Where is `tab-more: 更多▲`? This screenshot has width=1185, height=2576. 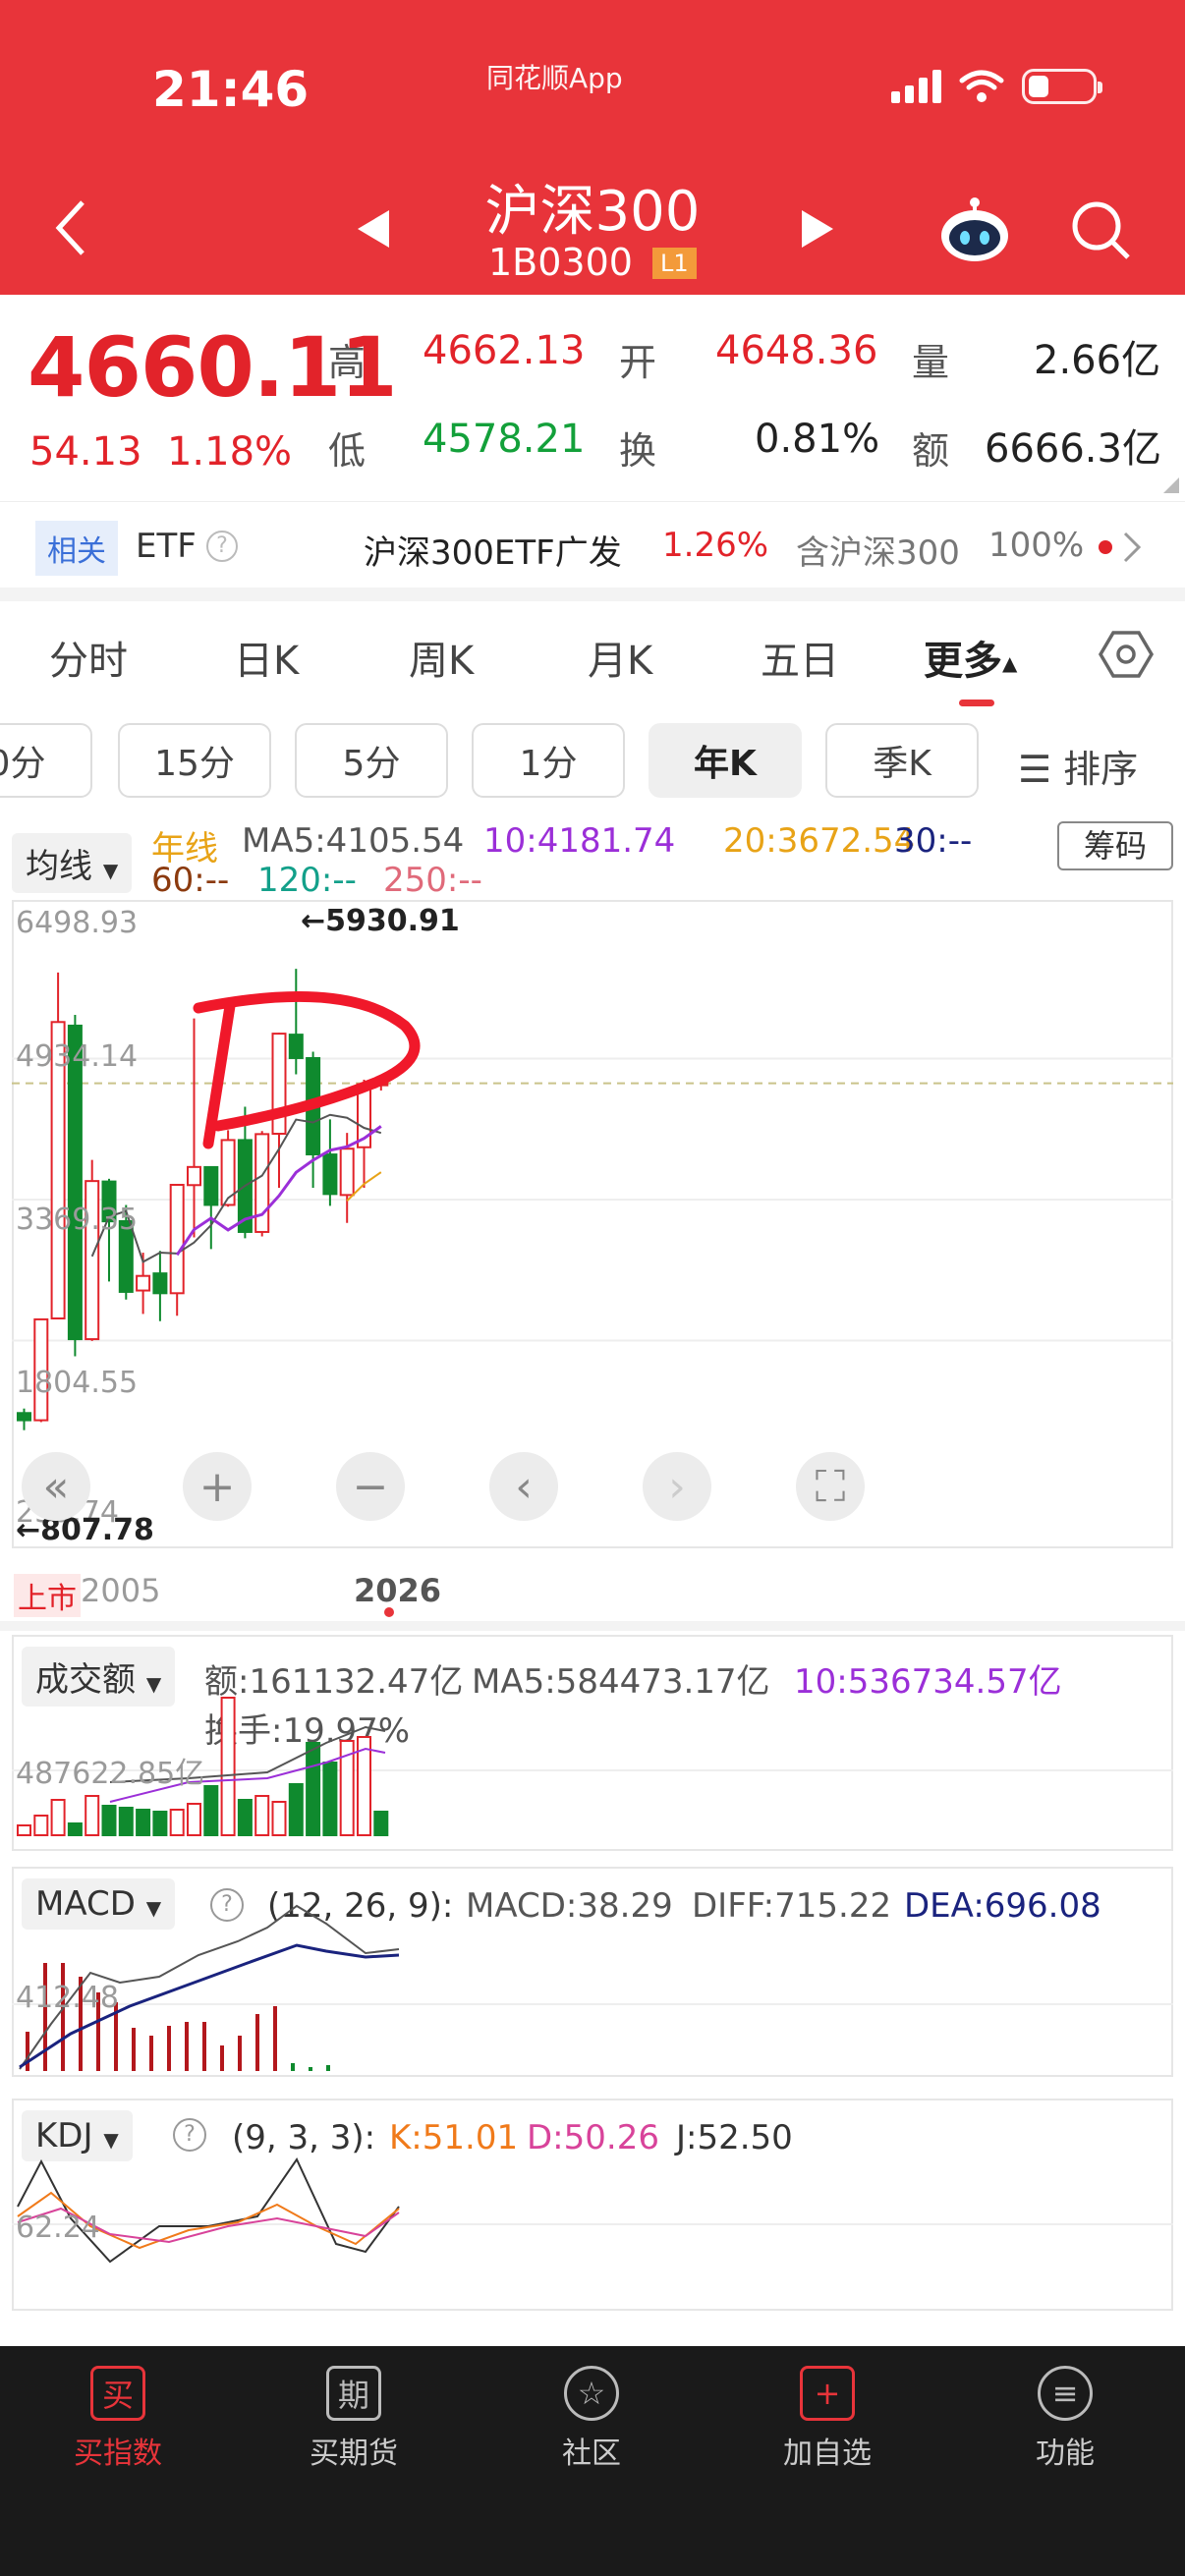 tab-more: 更多▲ is located at coordinates (971, 657).